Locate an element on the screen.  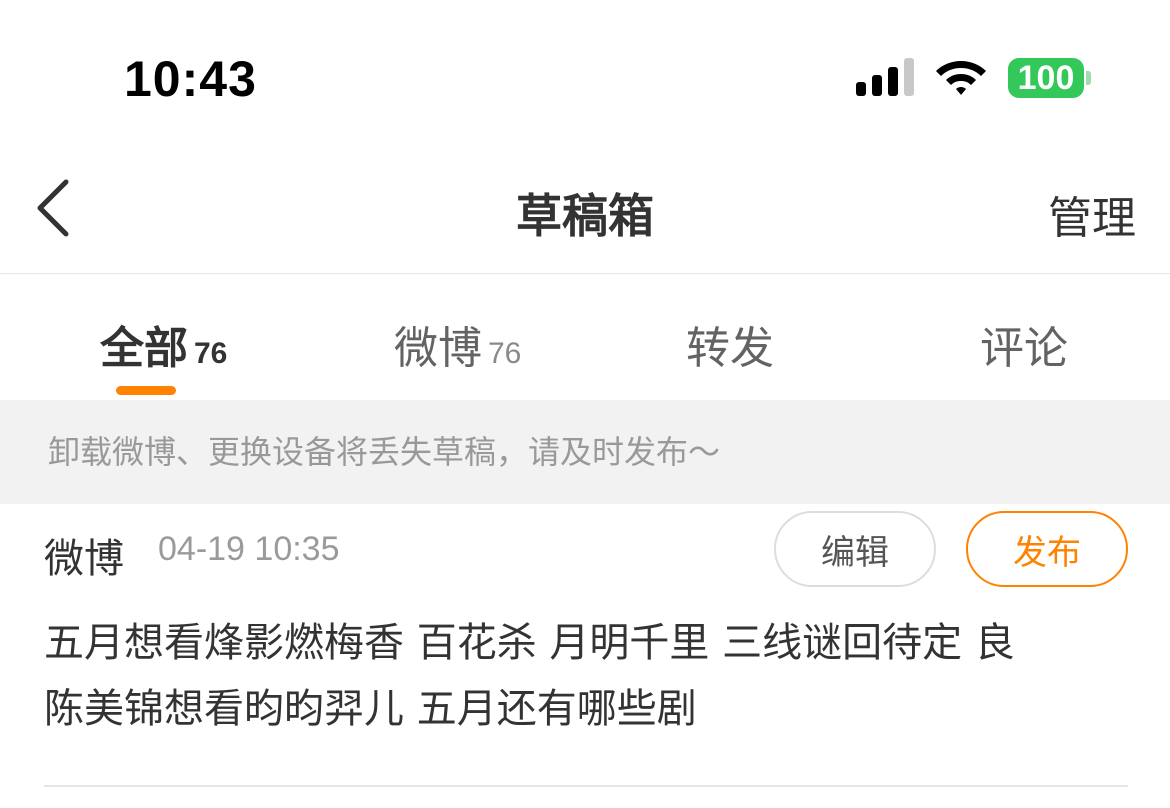
tab-all: 全部 76 is located at coordinates (164, 343).